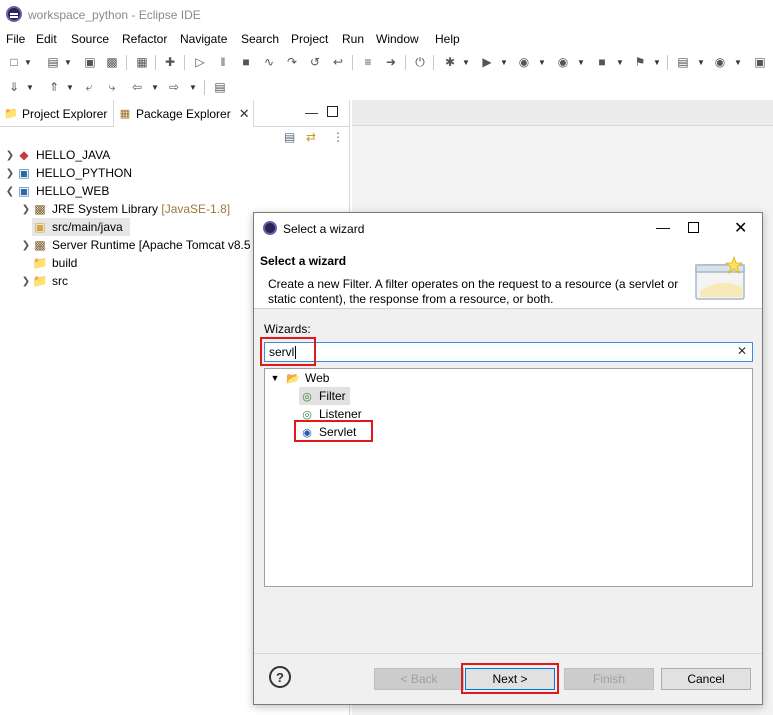  Describe the element at coordinates (220, 87) in the screenshot. I see `pin-editor-icon: ▤` at that location.